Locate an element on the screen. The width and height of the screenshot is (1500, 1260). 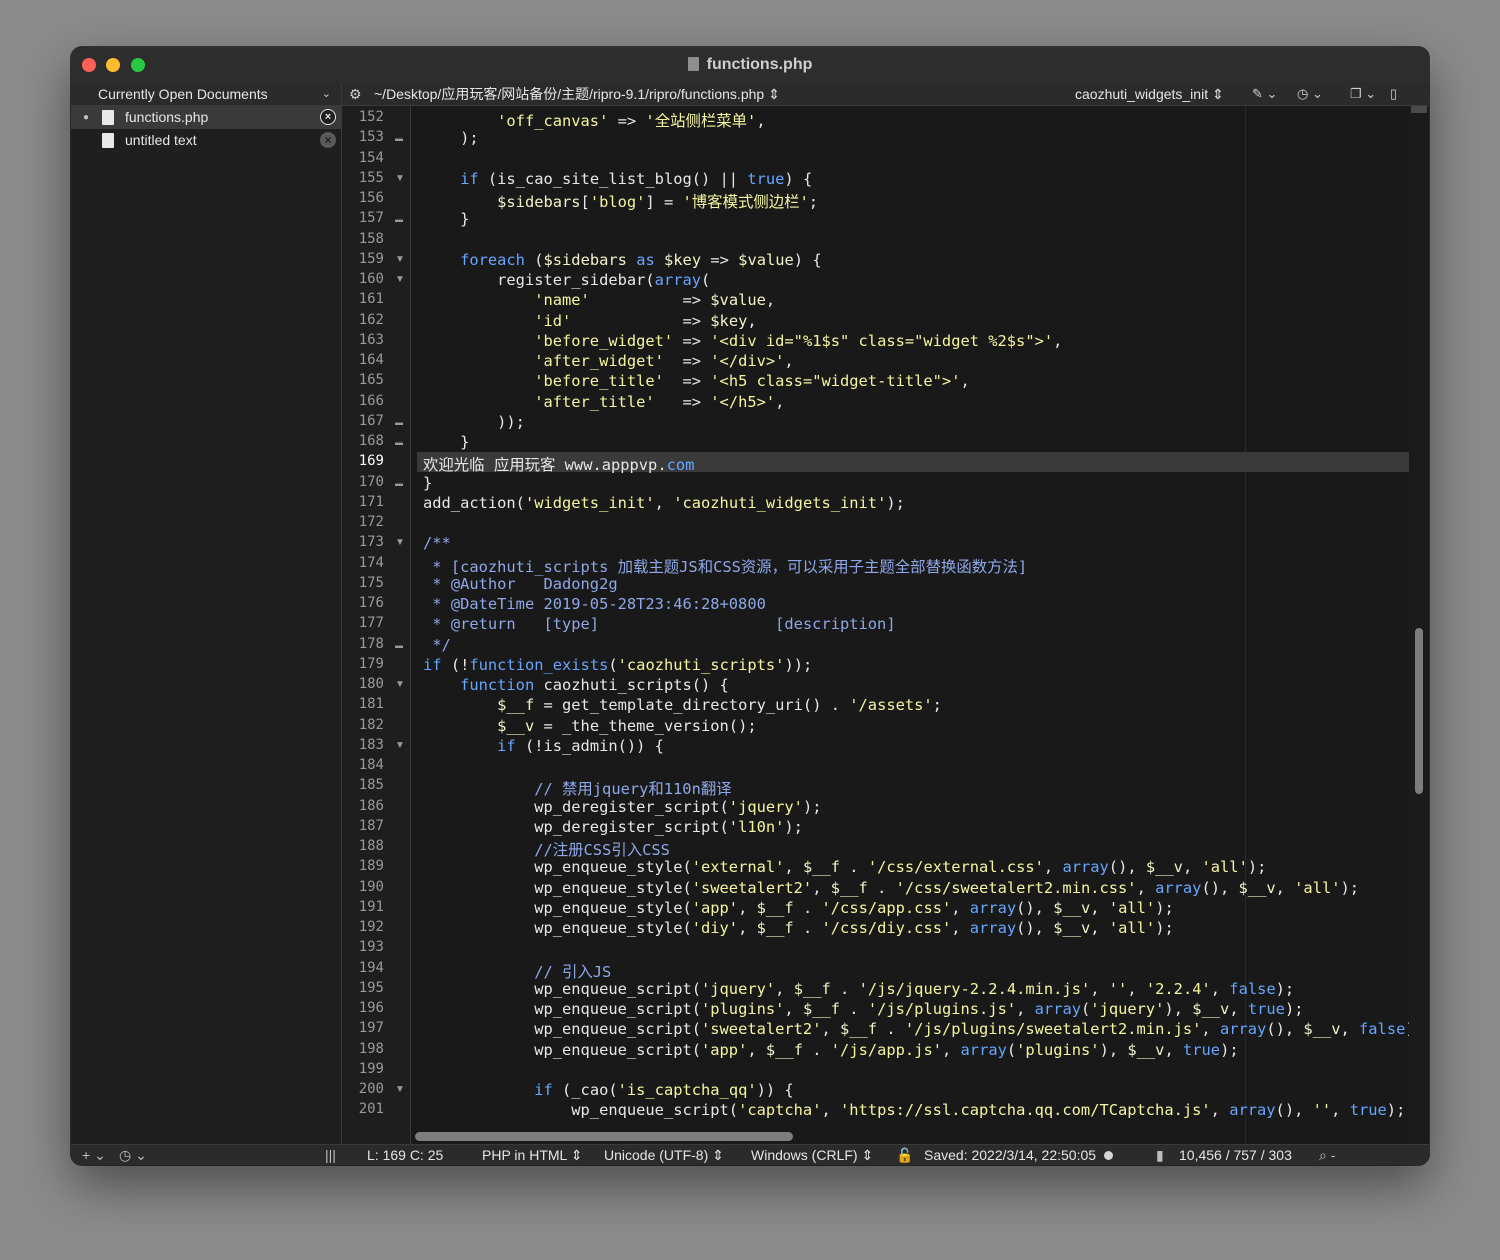
document-stats-icon: ▮ is located at coordinates (1160, 1155).